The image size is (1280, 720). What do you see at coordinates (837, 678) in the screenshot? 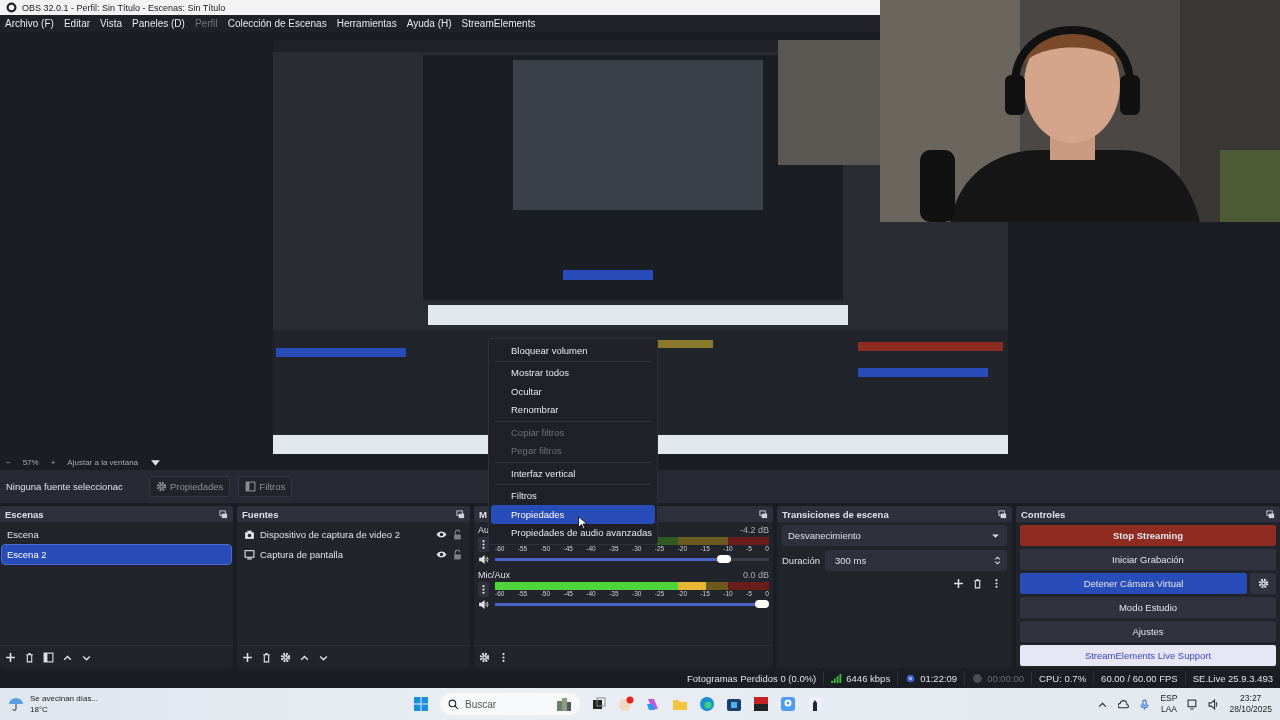
I see `signal-icon` at bounding box center [837, 678].